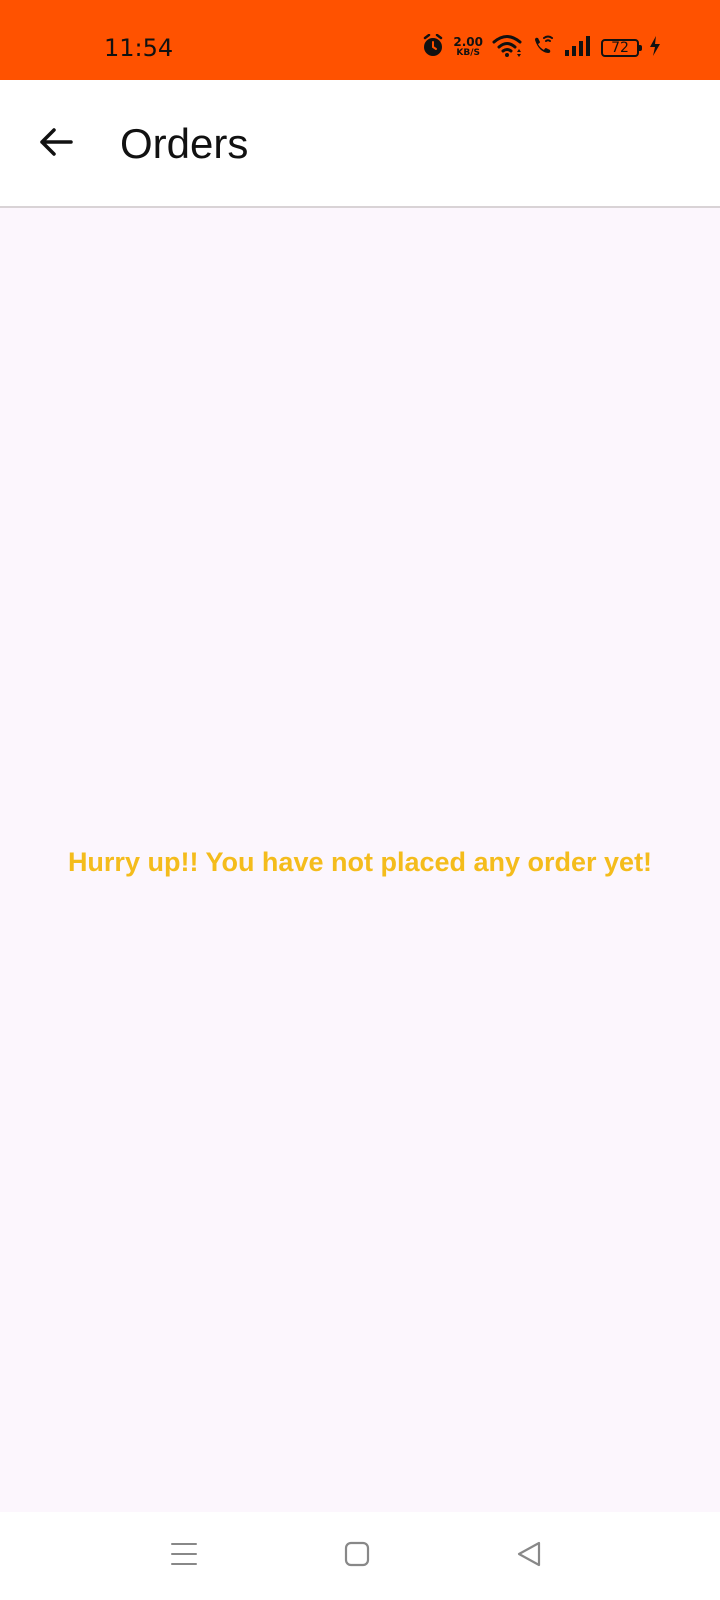 This screenshot has width=720, height=1600. Describe the element at coordinates (655, 48) in the screenshot. I see `charging-icon` at that location.